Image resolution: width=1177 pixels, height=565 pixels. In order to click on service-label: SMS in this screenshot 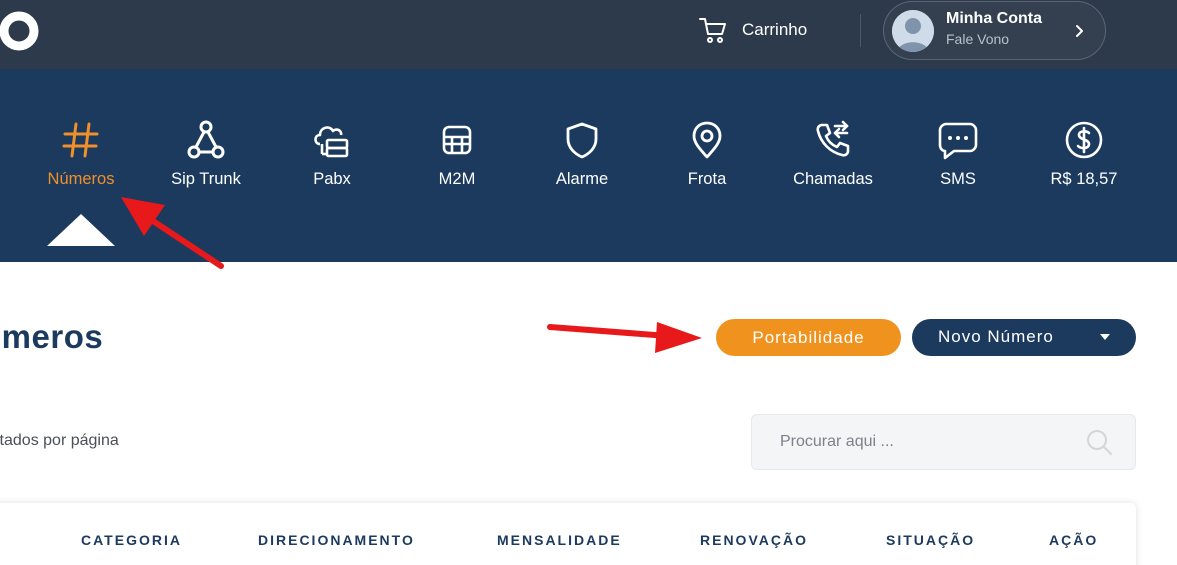, I will do `click(958, 179)`.